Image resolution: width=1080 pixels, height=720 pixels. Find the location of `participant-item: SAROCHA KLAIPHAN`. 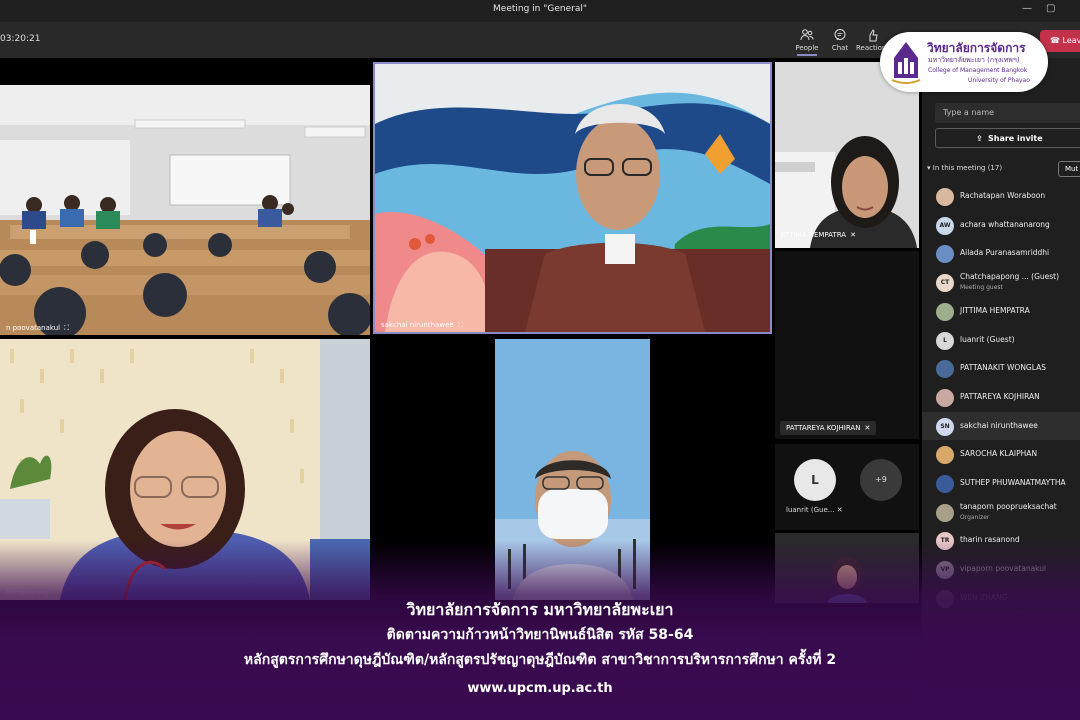

participant-item: SAROCHA KLAIPHAN is located at coordinates (1001, 454).